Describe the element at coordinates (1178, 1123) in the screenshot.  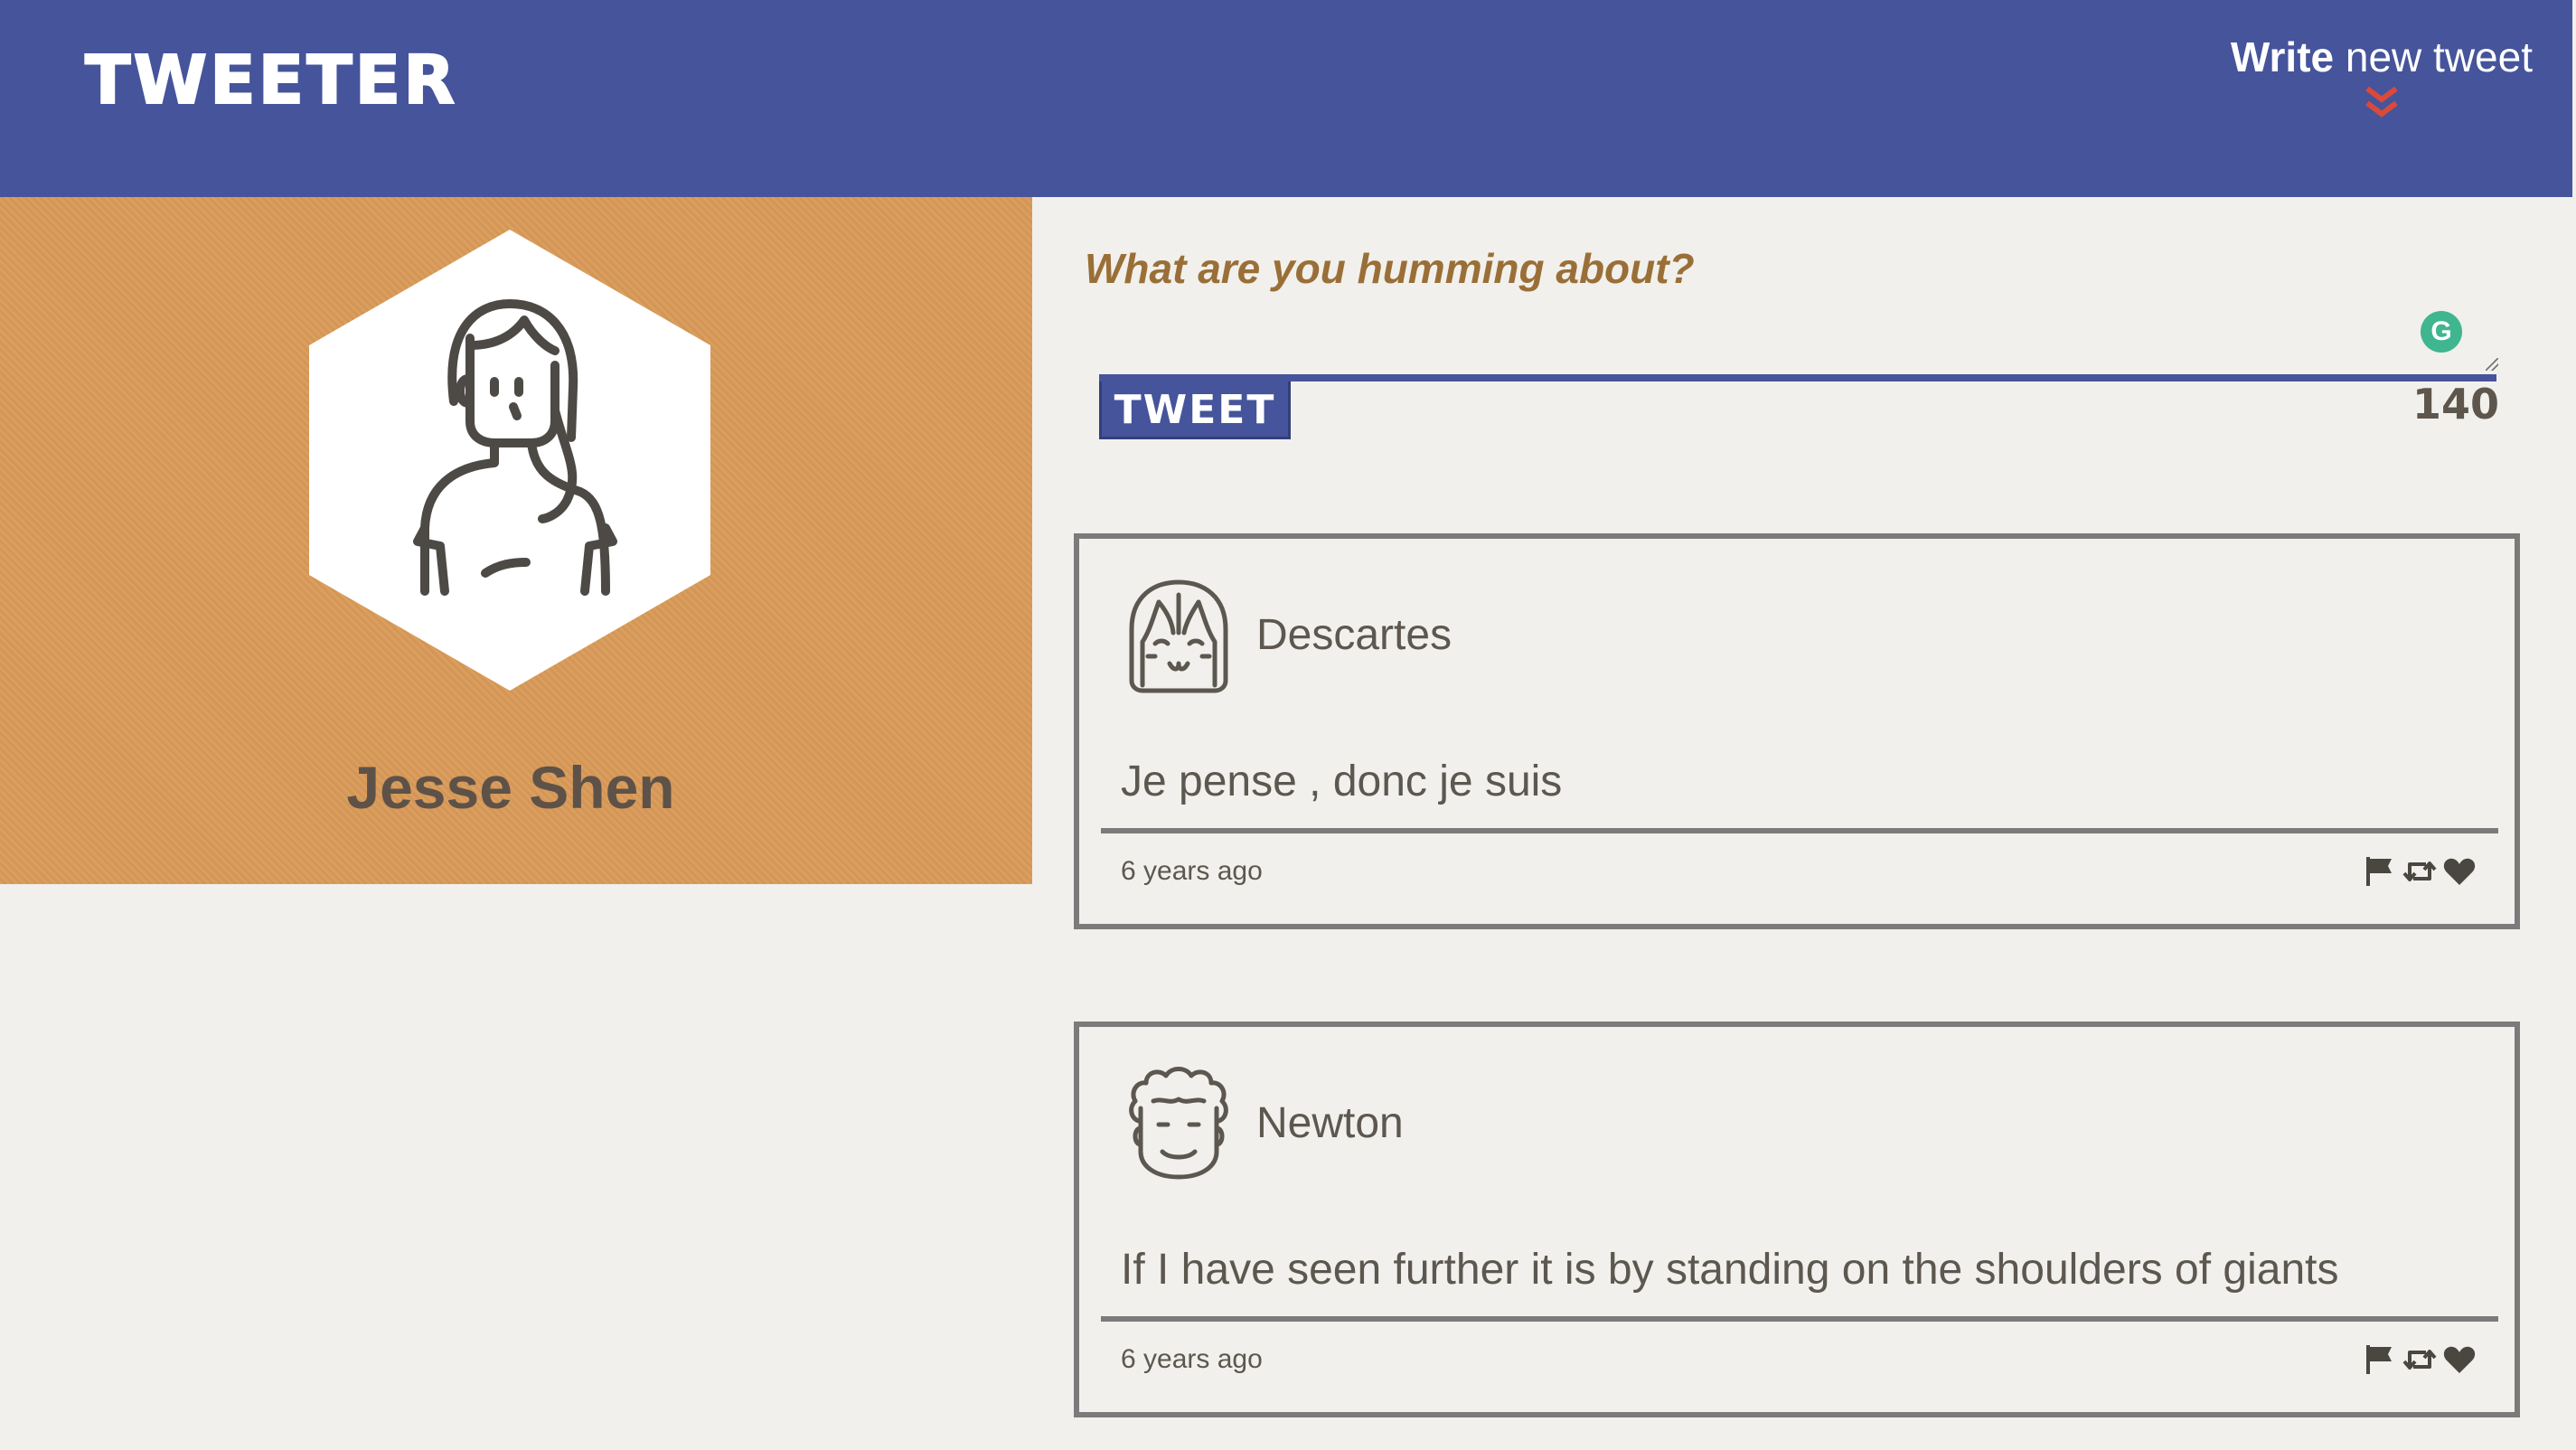
I see `curly-hair-avatar-icon` at that location.